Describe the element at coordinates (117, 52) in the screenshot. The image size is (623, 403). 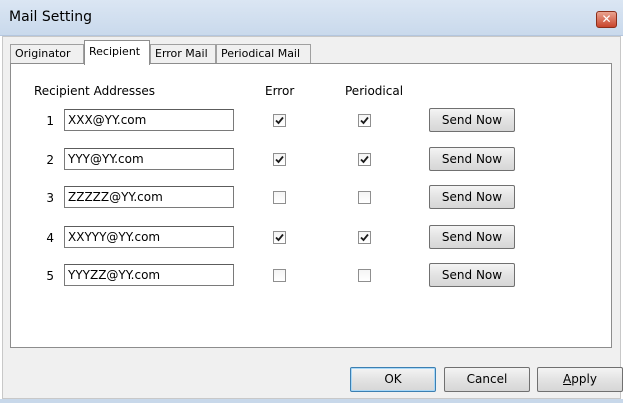
I see `tab-recipient: Recipient` at that location.